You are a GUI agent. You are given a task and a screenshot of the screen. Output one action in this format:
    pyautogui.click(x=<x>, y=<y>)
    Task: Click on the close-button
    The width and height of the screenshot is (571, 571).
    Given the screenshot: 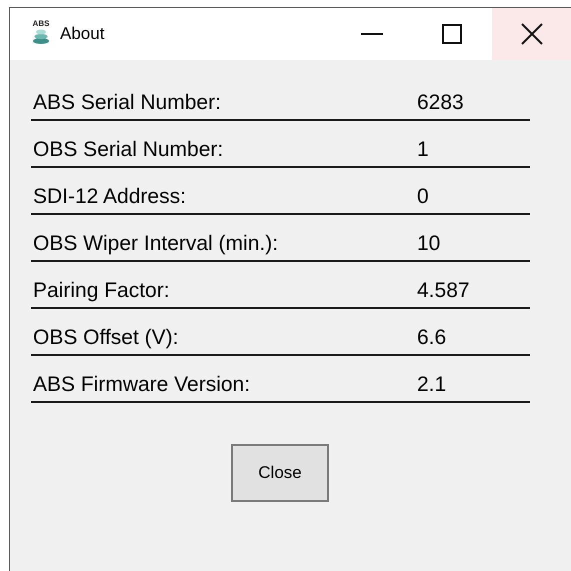 What is the action you would take?
    pyautogui.click(x=531, y=34)
    